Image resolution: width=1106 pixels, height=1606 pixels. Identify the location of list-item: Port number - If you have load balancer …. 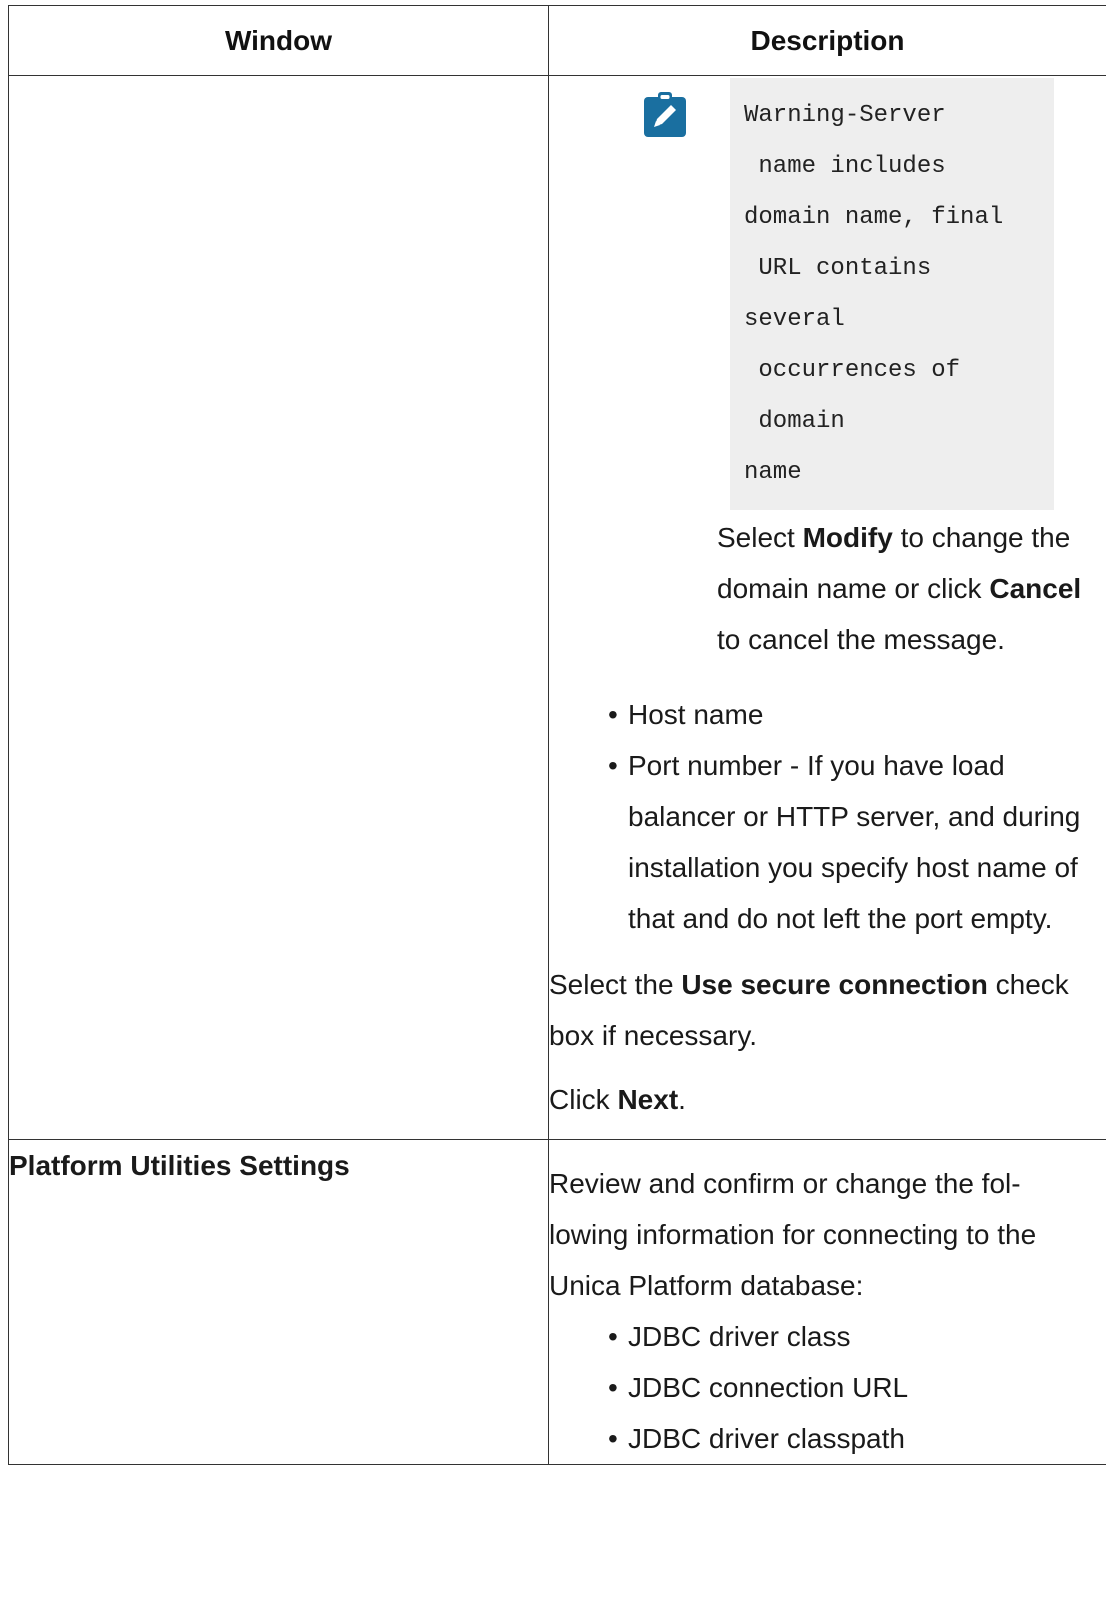
(857, 842).